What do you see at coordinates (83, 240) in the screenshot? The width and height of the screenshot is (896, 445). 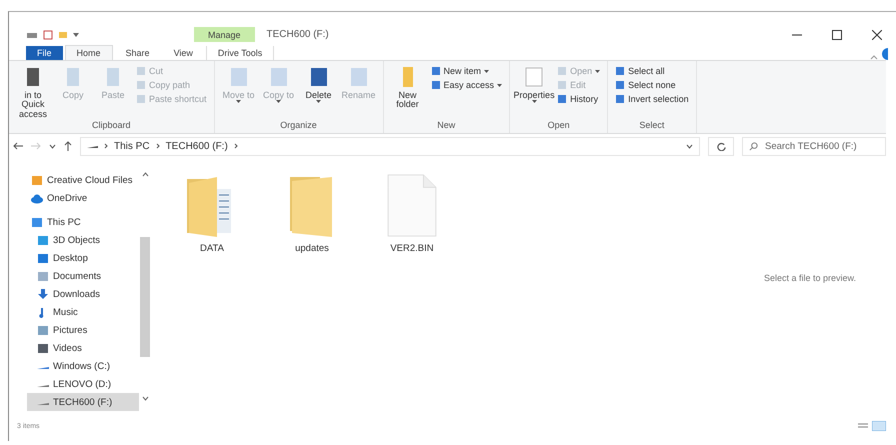 I see `sidebar-item: 3D Objects` at bounding box center [83, 240].